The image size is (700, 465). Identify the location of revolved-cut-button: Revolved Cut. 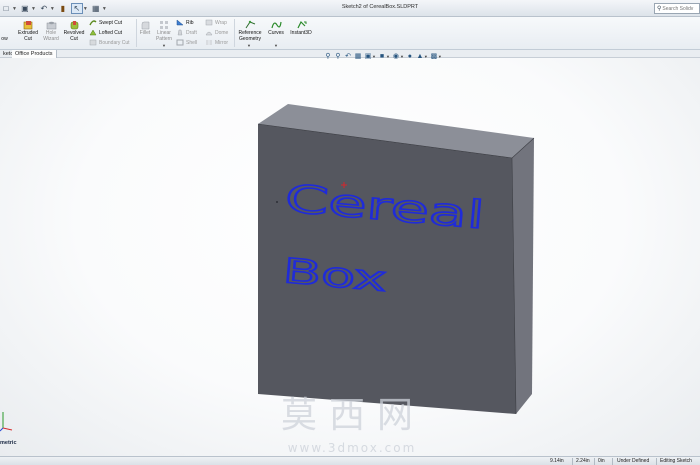
(74, 31).